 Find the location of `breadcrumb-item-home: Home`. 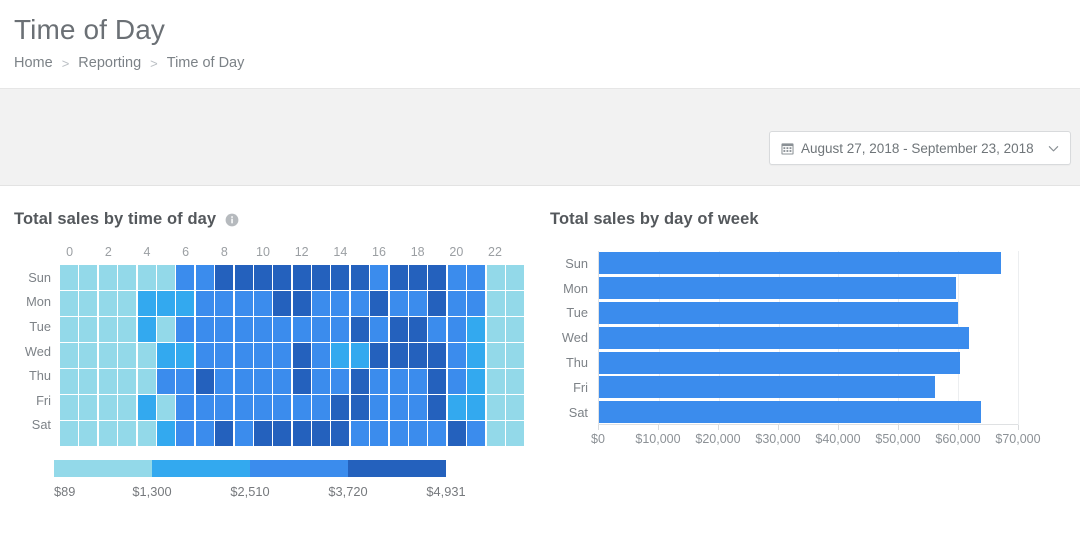

breadcrumb-item-home: Home is located at coordinates (33, 63).